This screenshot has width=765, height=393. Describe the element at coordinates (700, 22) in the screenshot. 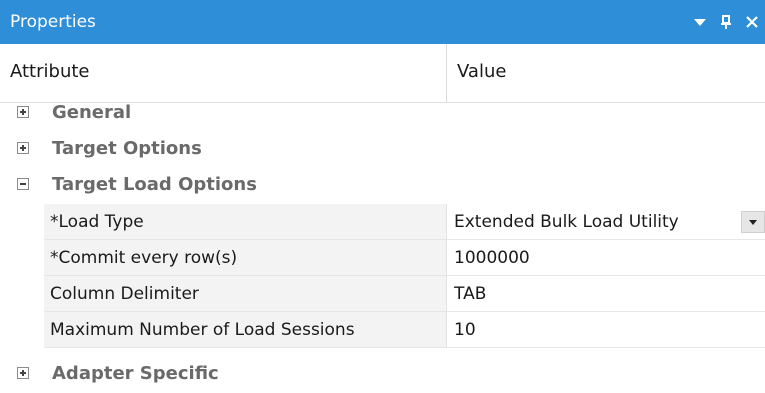

I see `chevron-down-icon` at that location.